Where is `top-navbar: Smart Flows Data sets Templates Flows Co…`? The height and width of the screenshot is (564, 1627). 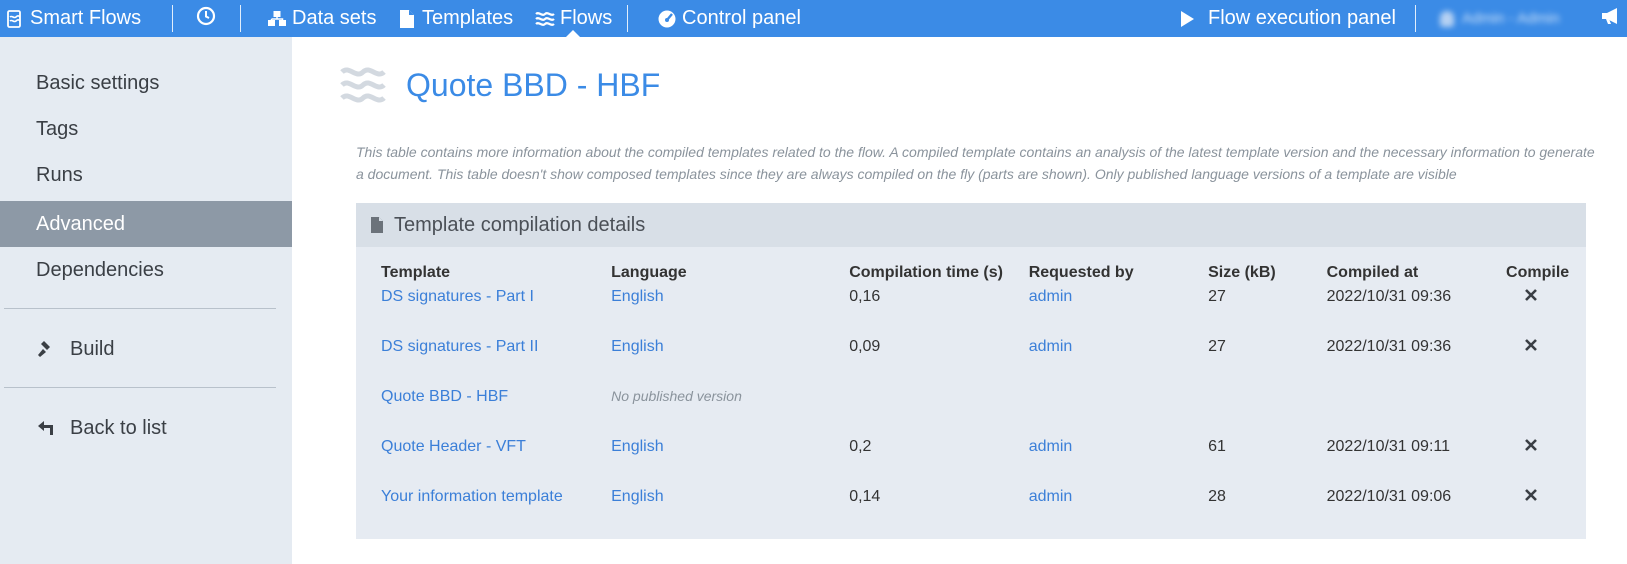
top-navbar: Smart Flows Data sets Templates Flows Co… is located at coordinates (813, 18).